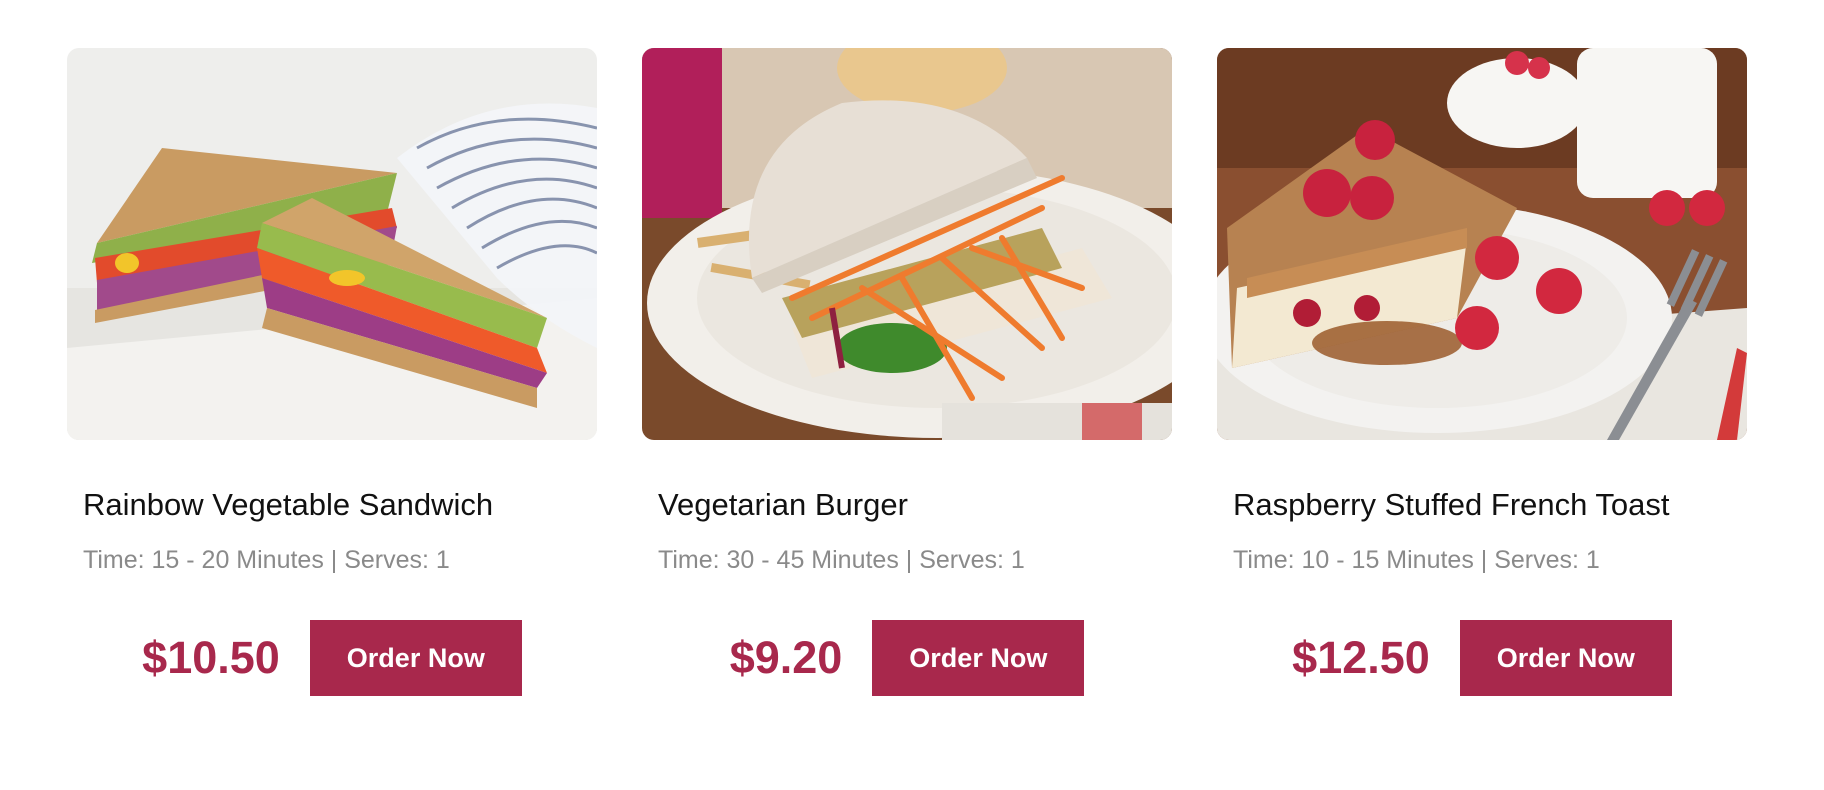 The image size is (1824, 790). Describe the element at coordinates (340, 504) in the screenshot. I see `product-title: Rainbow Vegetable Sandwich` at that location.